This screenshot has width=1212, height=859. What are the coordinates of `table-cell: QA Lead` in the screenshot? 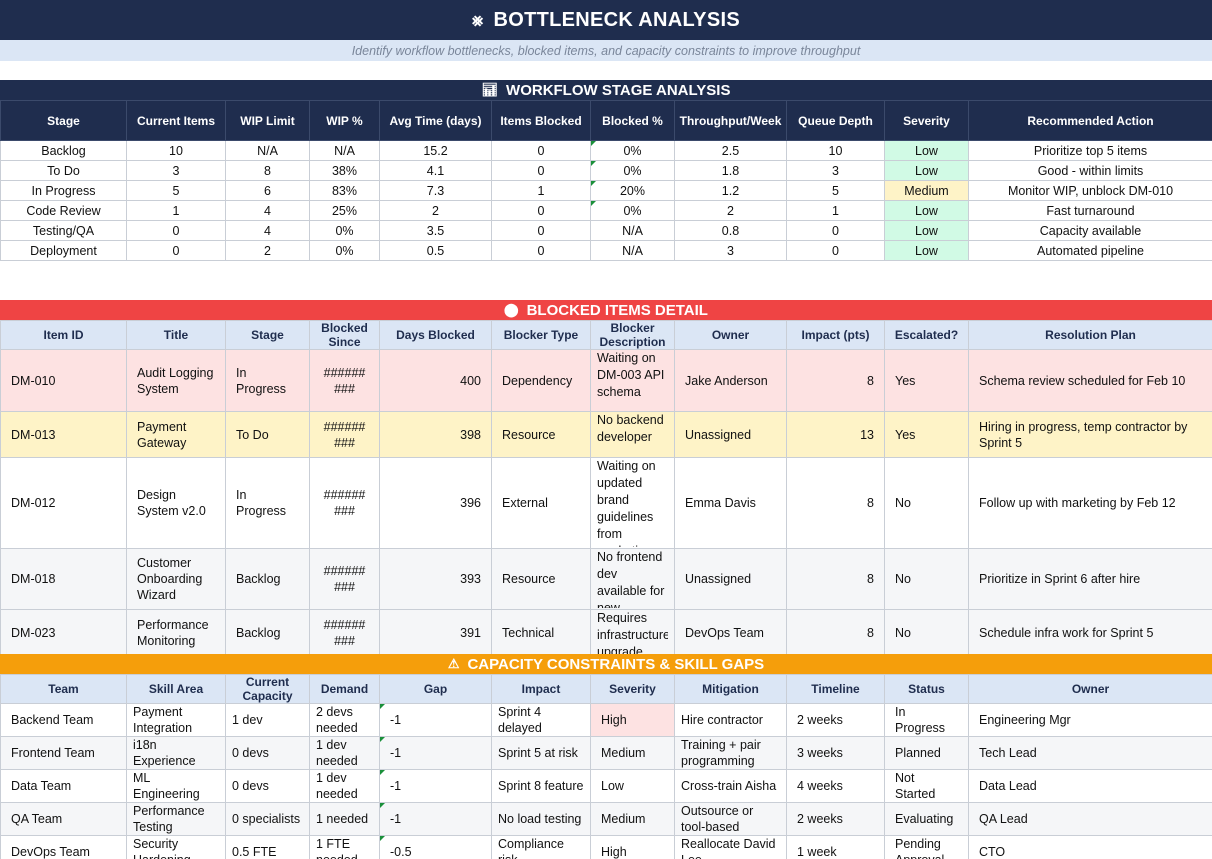 It's located at (1090, 819).